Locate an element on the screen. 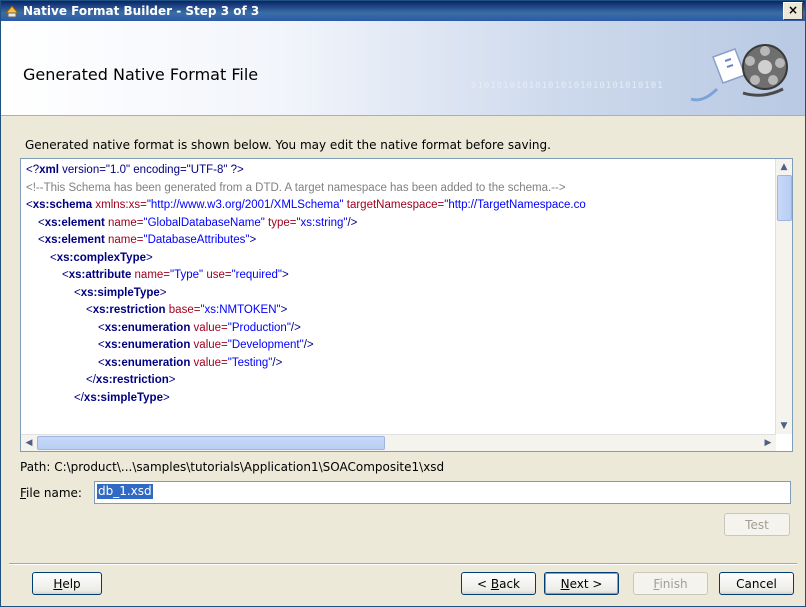 The height and width of the screenshot is (607, 806). code-token-tag: xs:schema is located at coordinates (62, 205).